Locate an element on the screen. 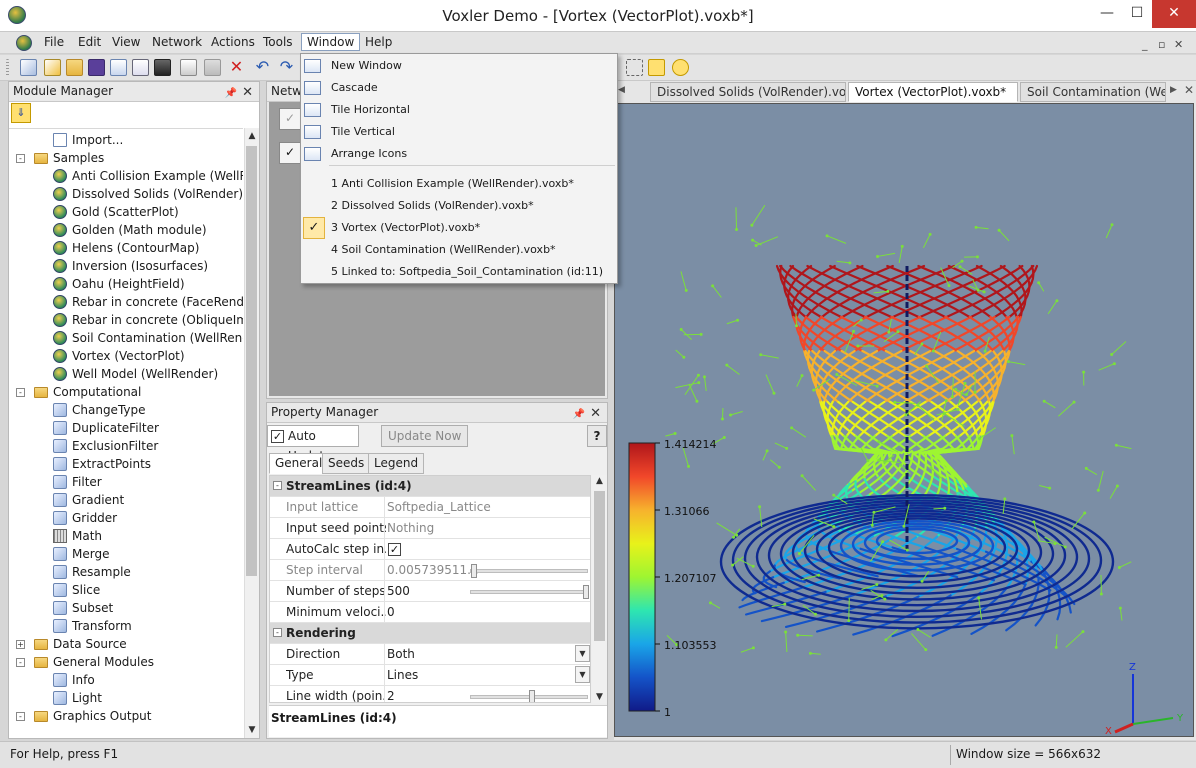  tree-item: Inversion (Isosurfaces) is located at coordinates (126, 266).